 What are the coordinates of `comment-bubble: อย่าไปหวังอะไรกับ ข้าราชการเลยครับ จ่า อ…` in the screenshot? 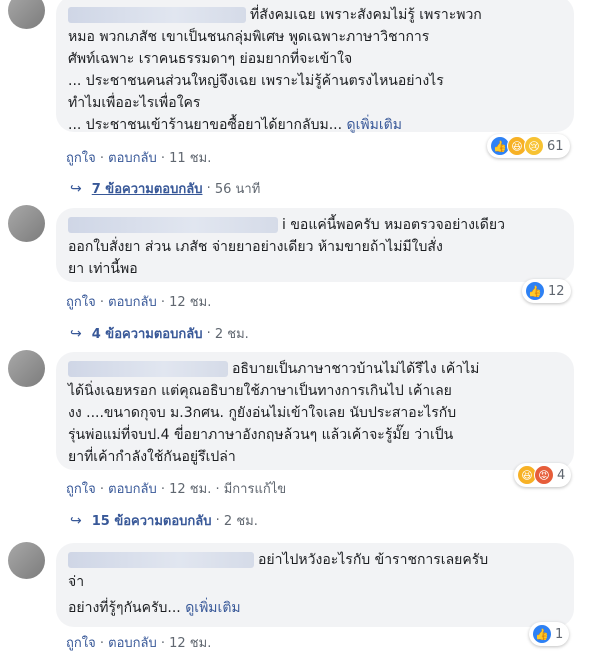 It's located at (315, 585).